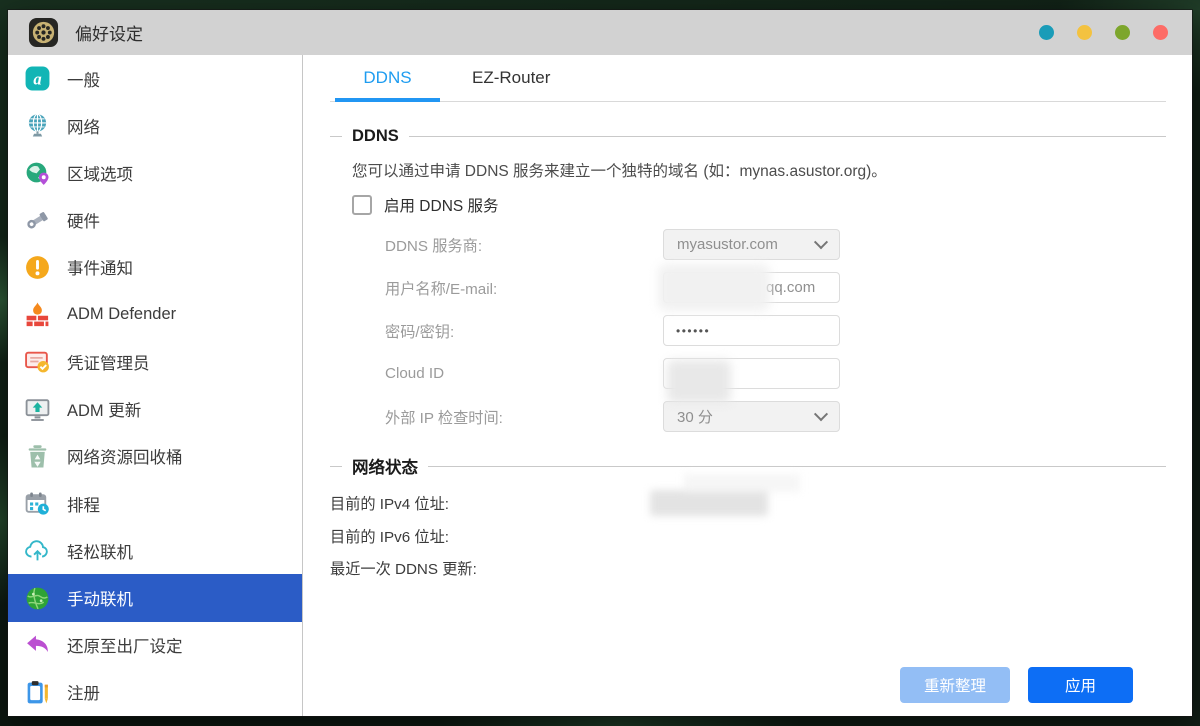 The height and width of the screenshot is (726, 1200). I want to click on undo-arrow-icon, so click(37, 645).